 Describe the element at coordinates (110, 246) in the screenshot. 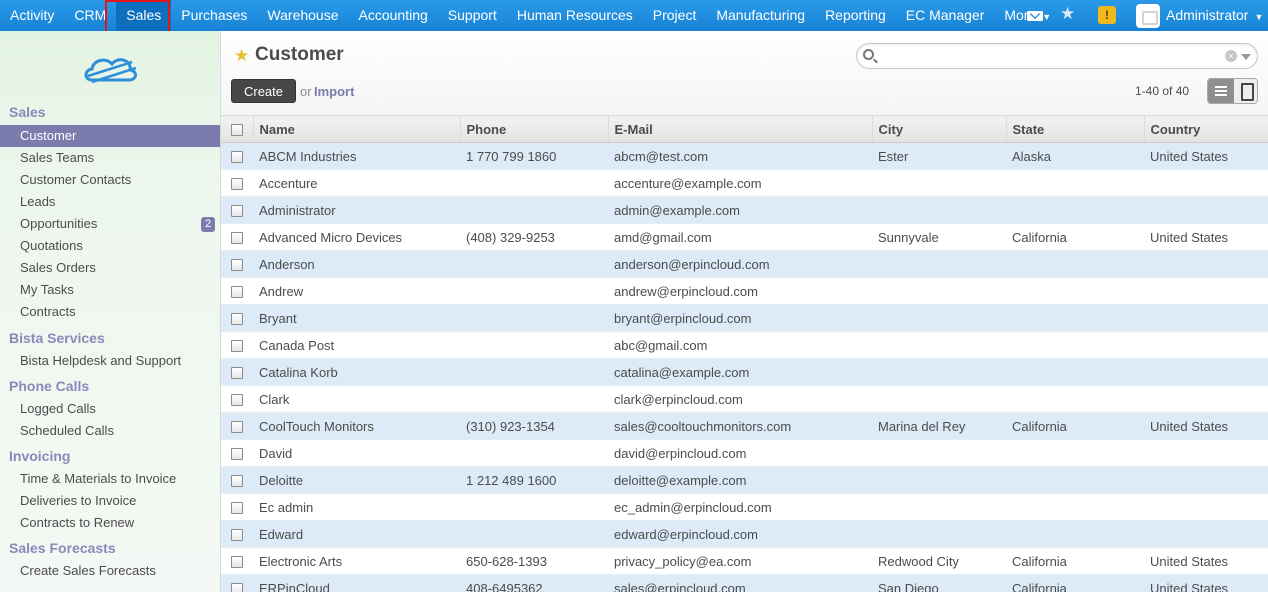

I see `sidebar-item-quotations: Quotations` at that location.